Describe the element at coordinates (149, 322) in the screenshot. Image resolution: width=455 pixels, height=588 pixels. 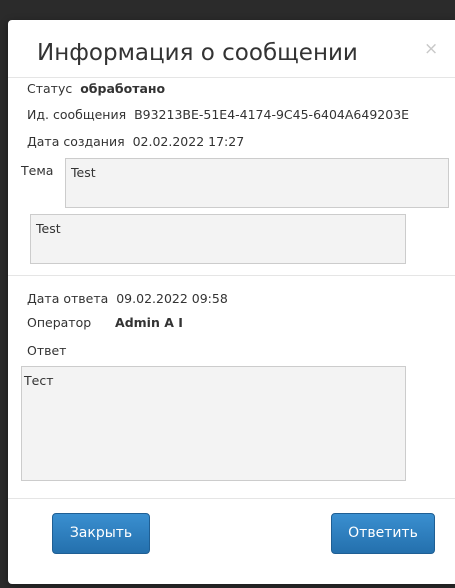
I see `operator-value: Admin A I` at that location.